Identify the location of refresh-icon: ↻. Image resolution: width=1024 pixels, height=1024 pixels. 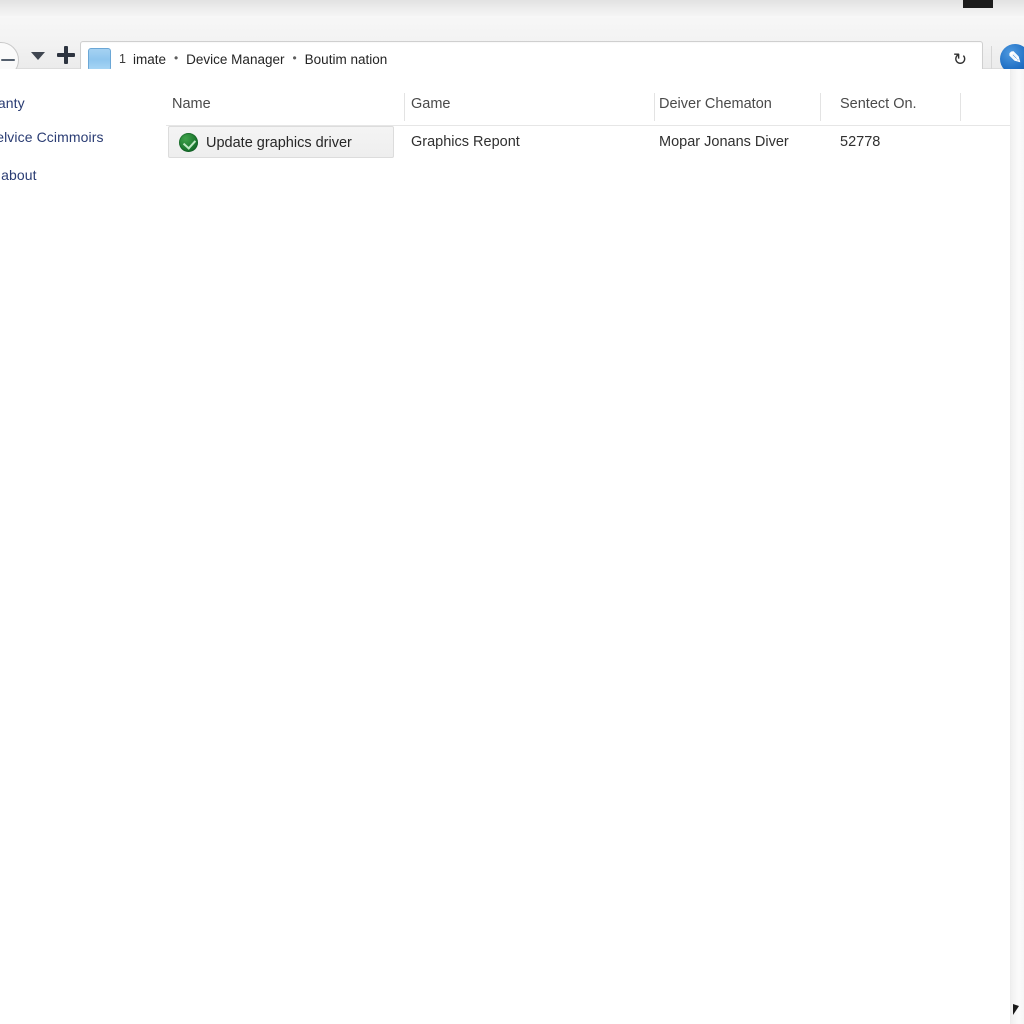
(960, 60).